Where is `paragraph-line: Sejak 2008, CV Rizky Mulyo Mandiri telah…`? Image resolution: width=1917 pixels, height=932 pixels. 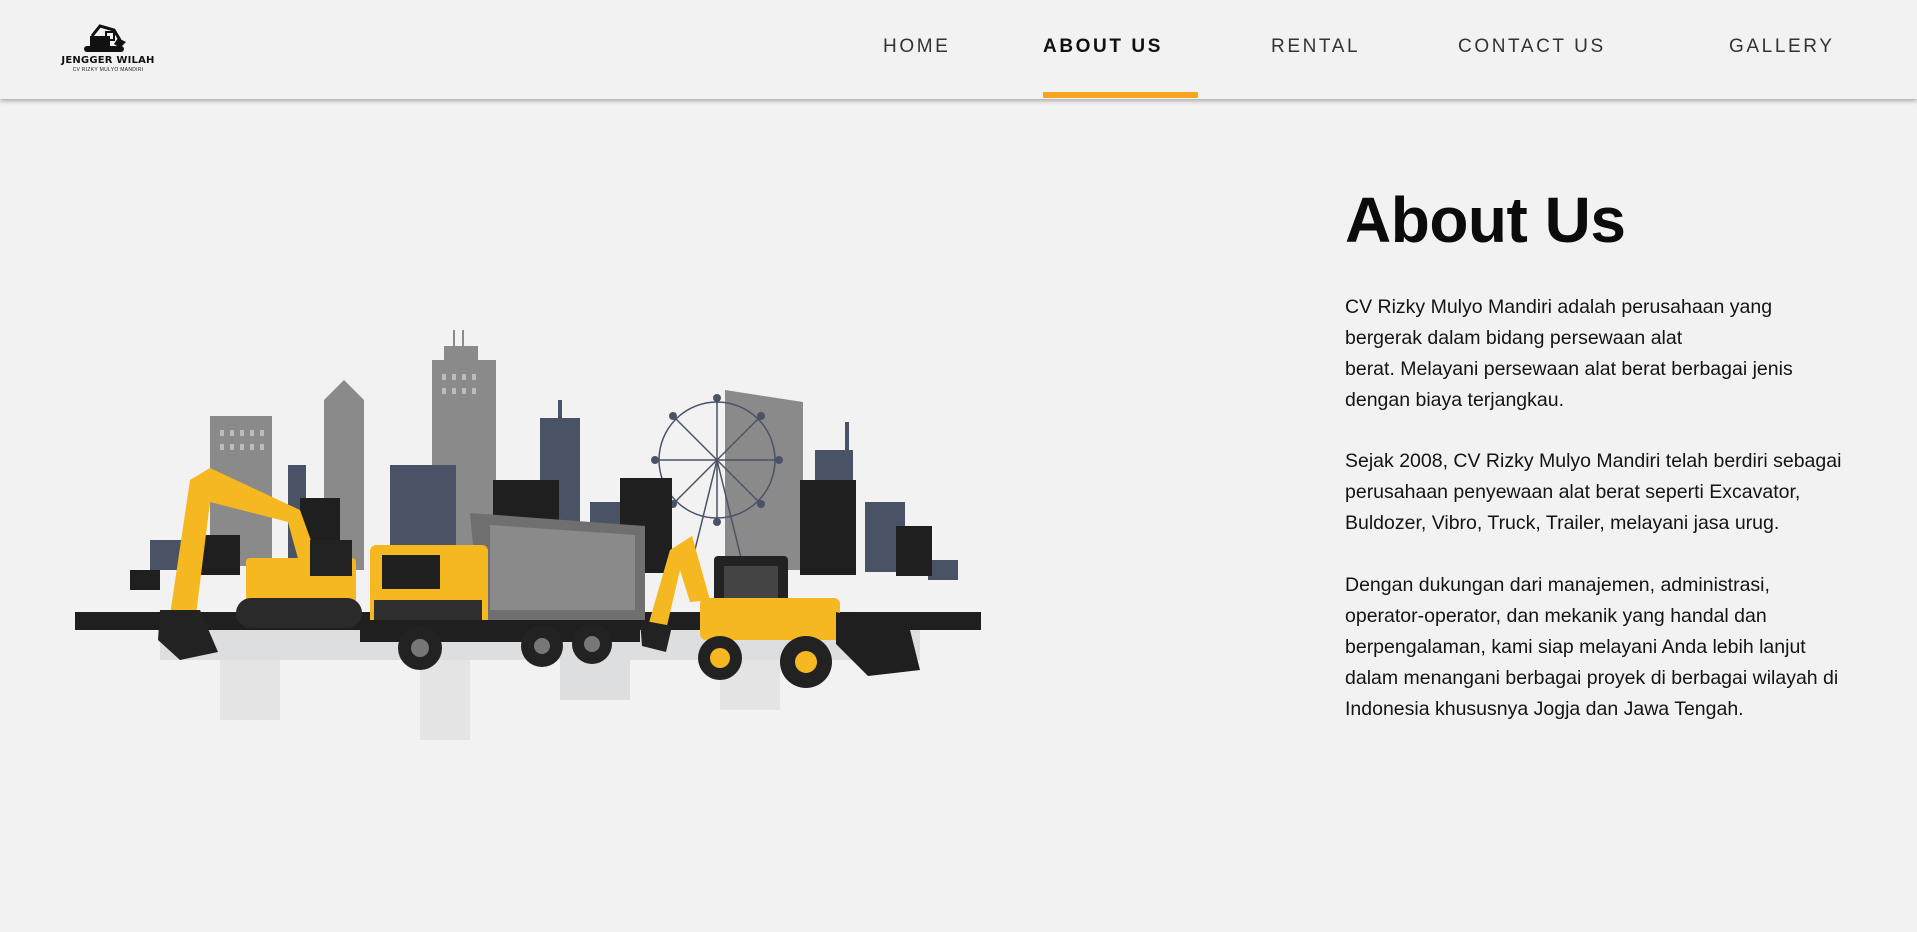 paragraph-line: Sejak 2008, CV Rizky Mulyo Mandiri telah… is located at coordinates (1593, 461).